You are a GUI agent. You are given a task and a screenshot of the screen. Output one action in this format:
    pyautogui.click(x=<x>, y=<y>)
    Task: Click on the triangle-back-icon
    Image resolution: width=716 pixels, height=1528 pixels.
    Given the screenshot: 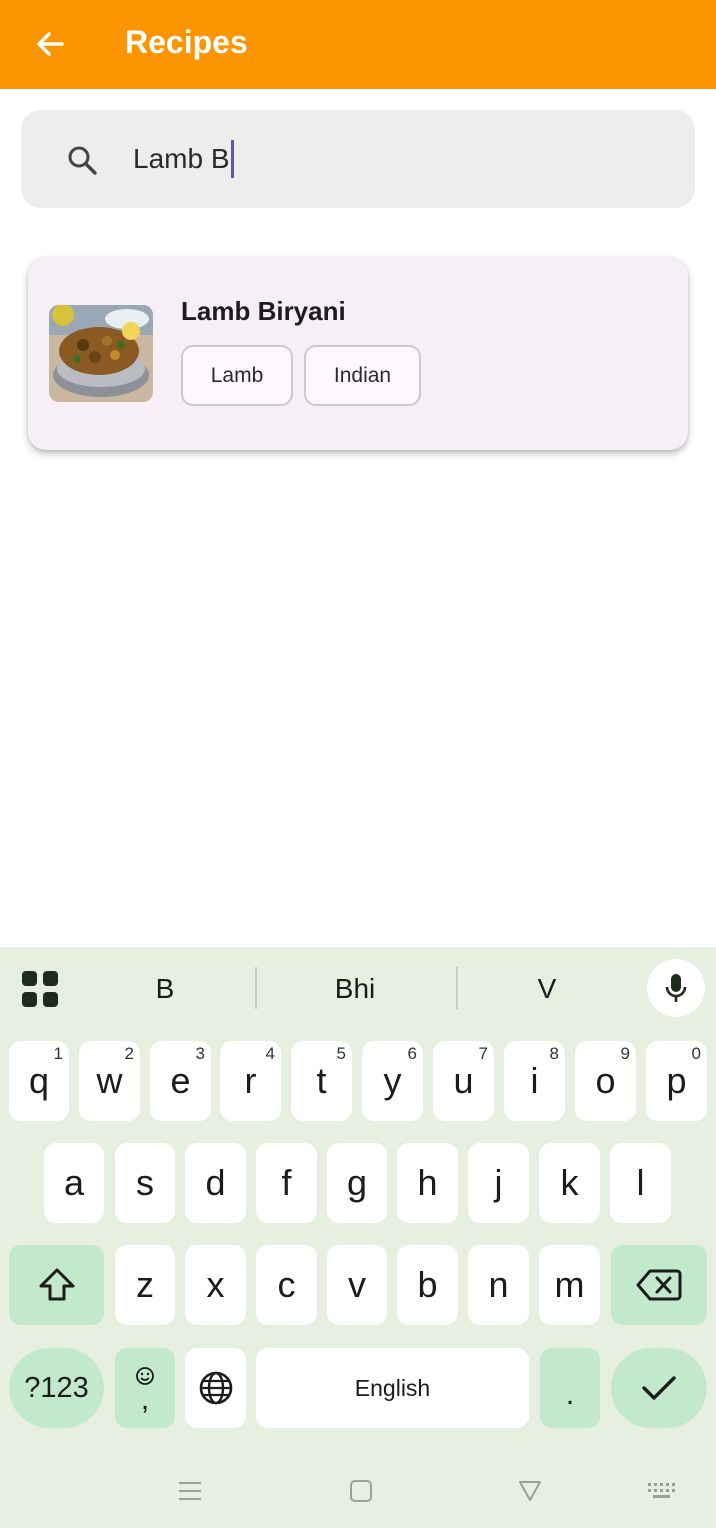 What is the action you would take?
    pyautogui.click(x=530, y=1491)
    